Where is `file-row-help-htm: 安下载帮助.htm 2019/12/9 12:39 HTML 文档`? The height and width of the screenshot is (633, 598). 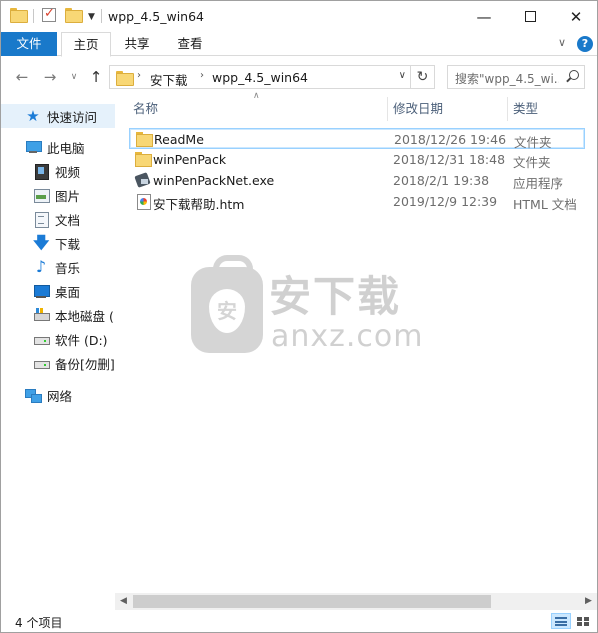
file-row-help-htm: 安下载帮助.htm 2019/12/9 12:39 HTML 文档 is located at coordinates (357, 201).